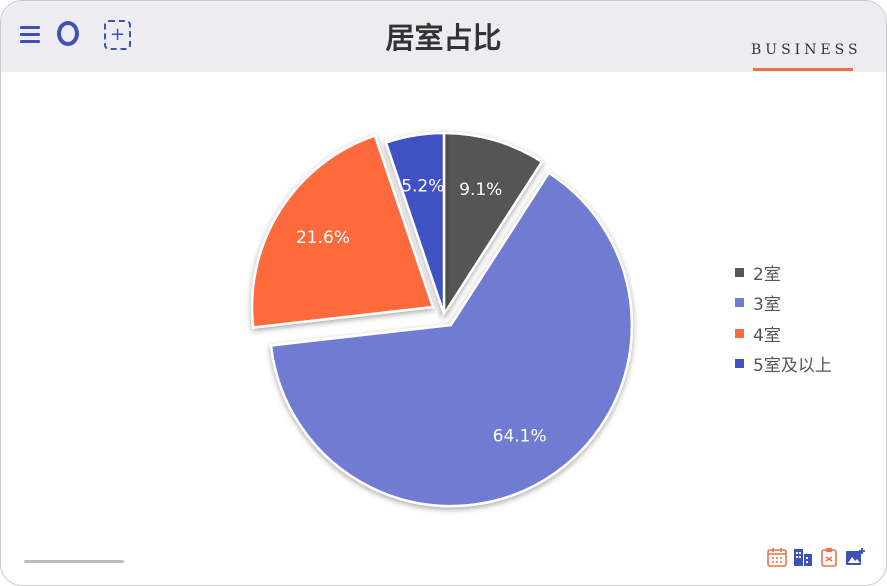 The image size is (887, 586). I want to click on scrollbar, so click(74, 561).